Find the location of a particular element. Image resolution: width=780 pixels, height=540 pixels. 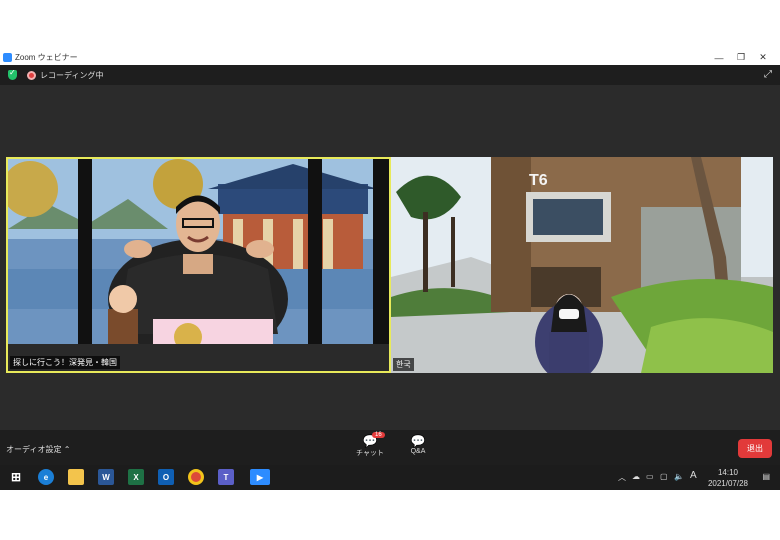

ime-indicator: A is located at coordinates (693, 475).